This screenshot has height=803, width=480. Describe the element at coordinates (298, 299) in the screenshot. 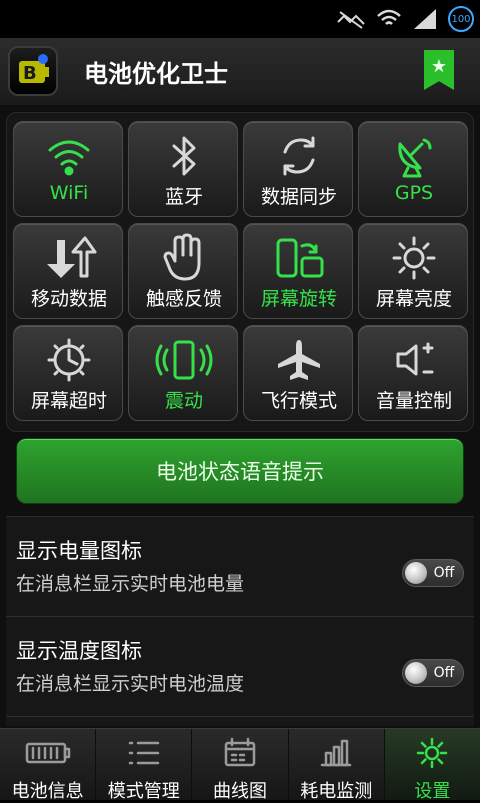

I see `toggle-label: 屏幕旋转` at that location.